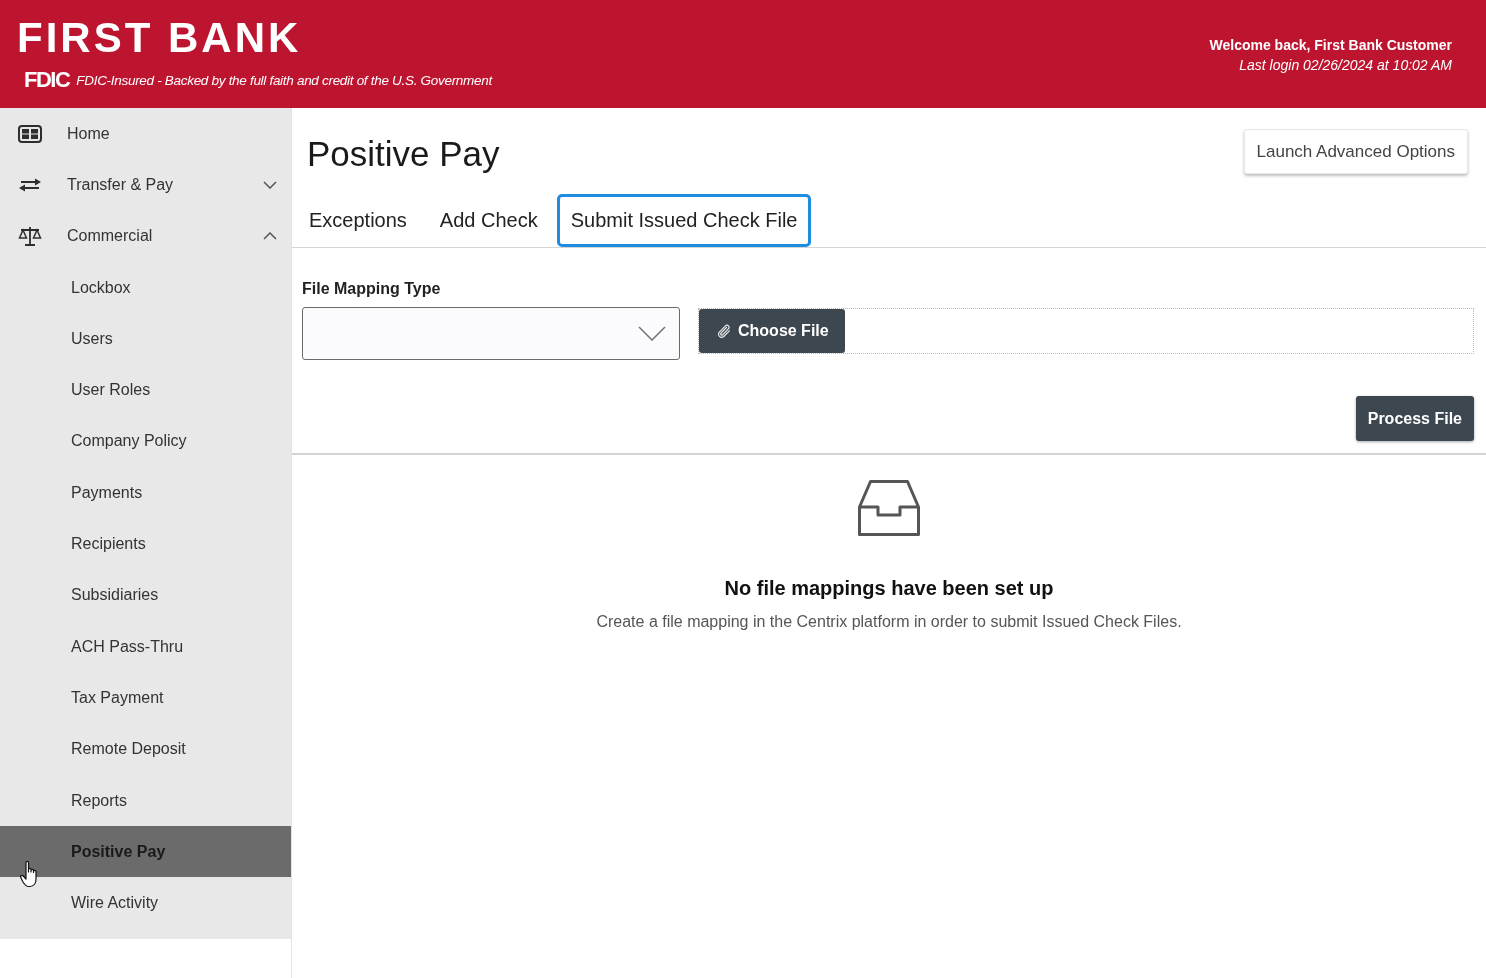 The width and height of the screenshot is (1486, 978). Describe the element at coordinates (30, 874) in the screenshot. I see `hand-cursor-icon` at that location.